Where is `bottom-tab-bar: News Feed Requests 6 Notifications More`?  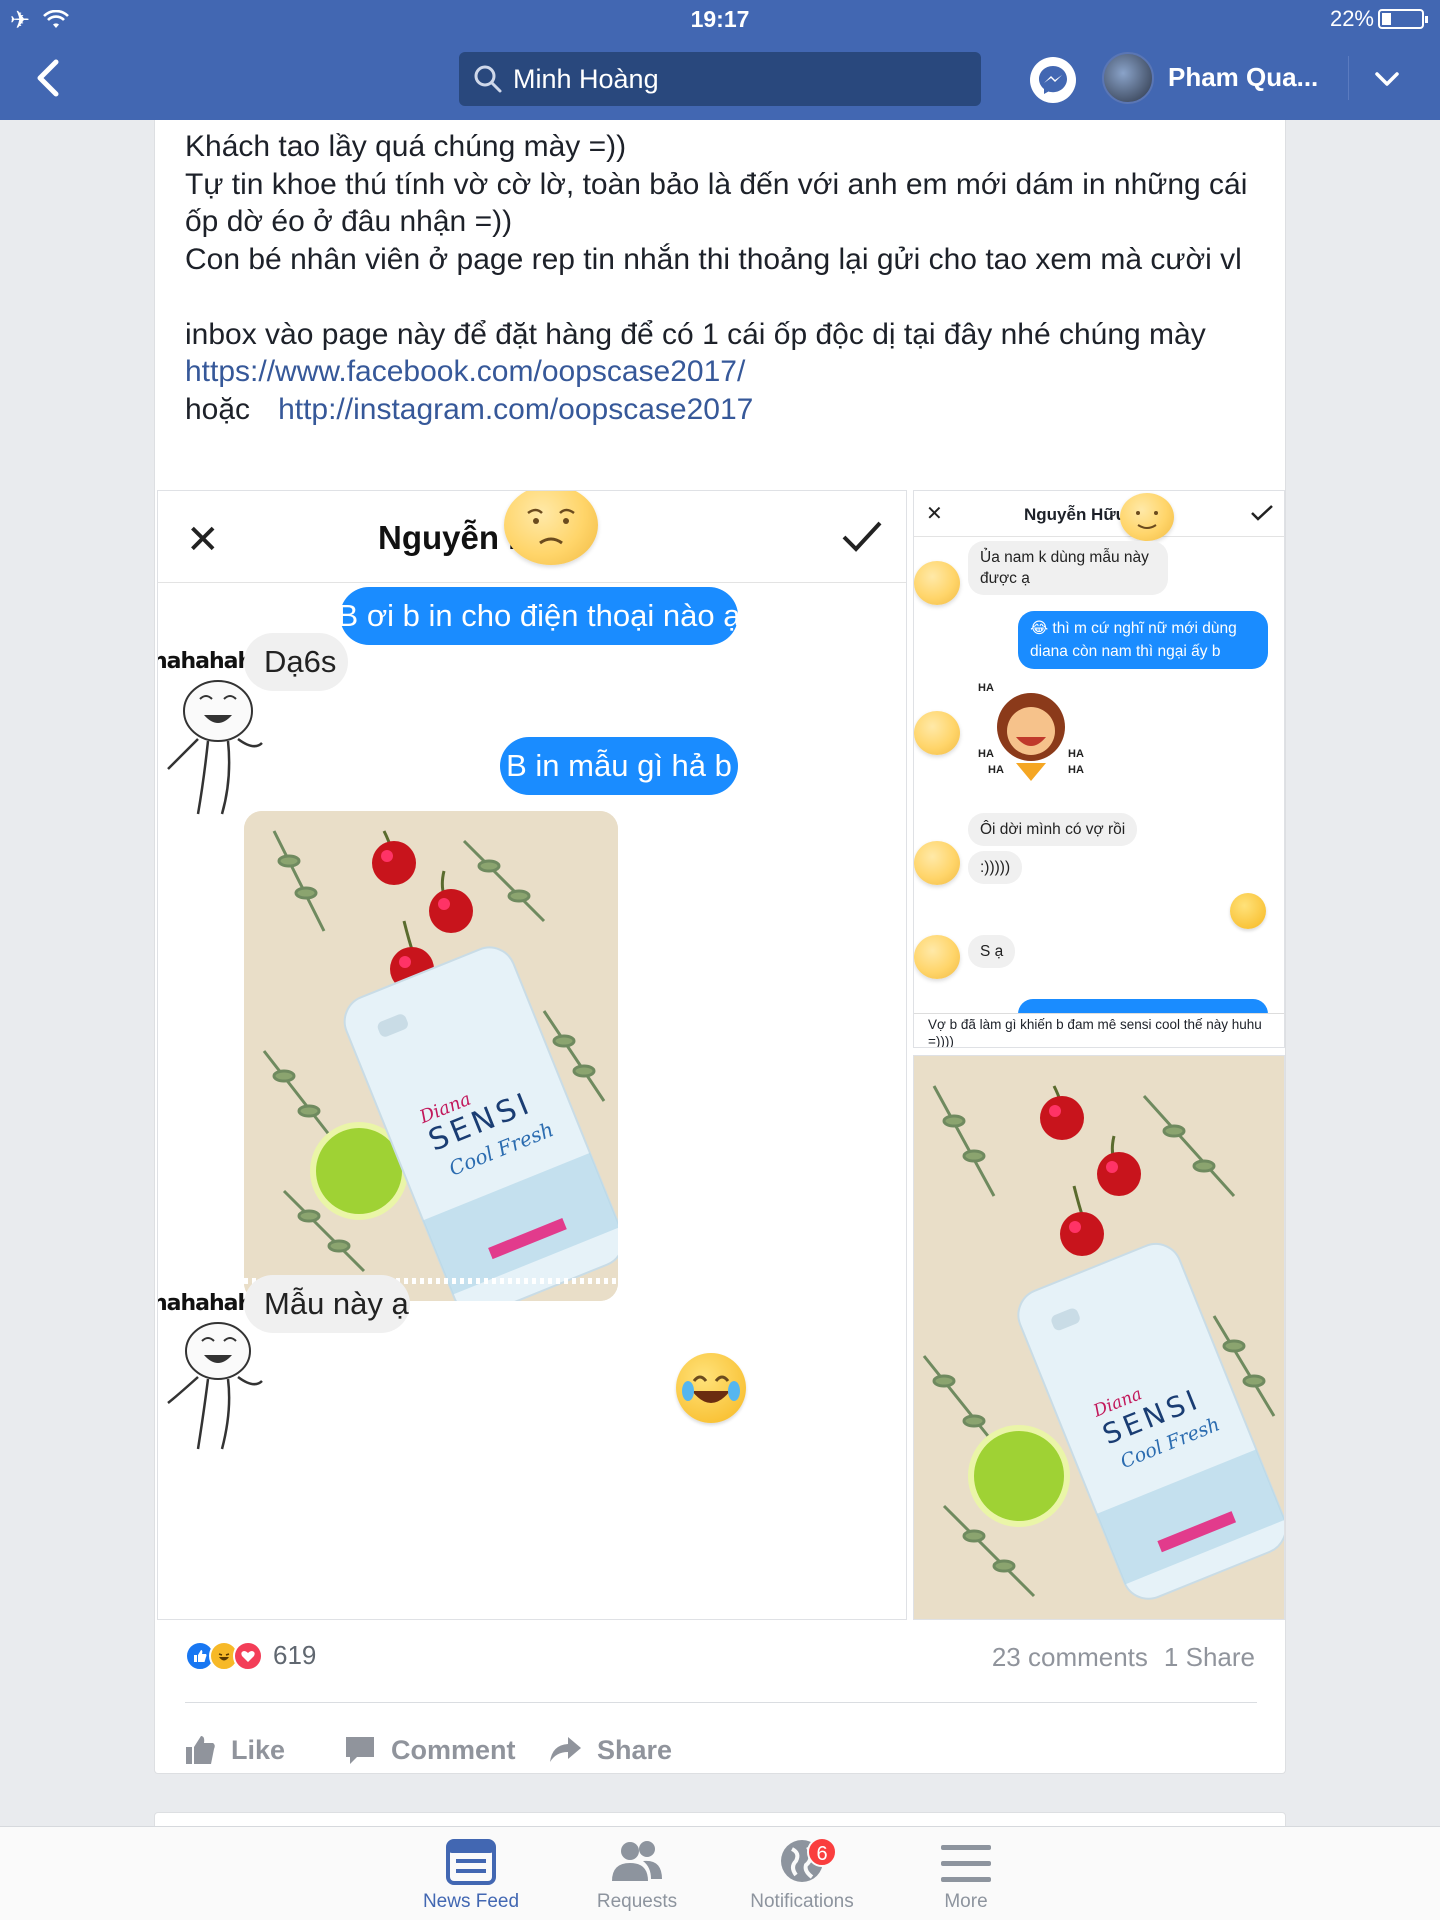
bottom-tab-bar: News Feed Requests 6 Notifications More is located at coordinates (720, 1873).